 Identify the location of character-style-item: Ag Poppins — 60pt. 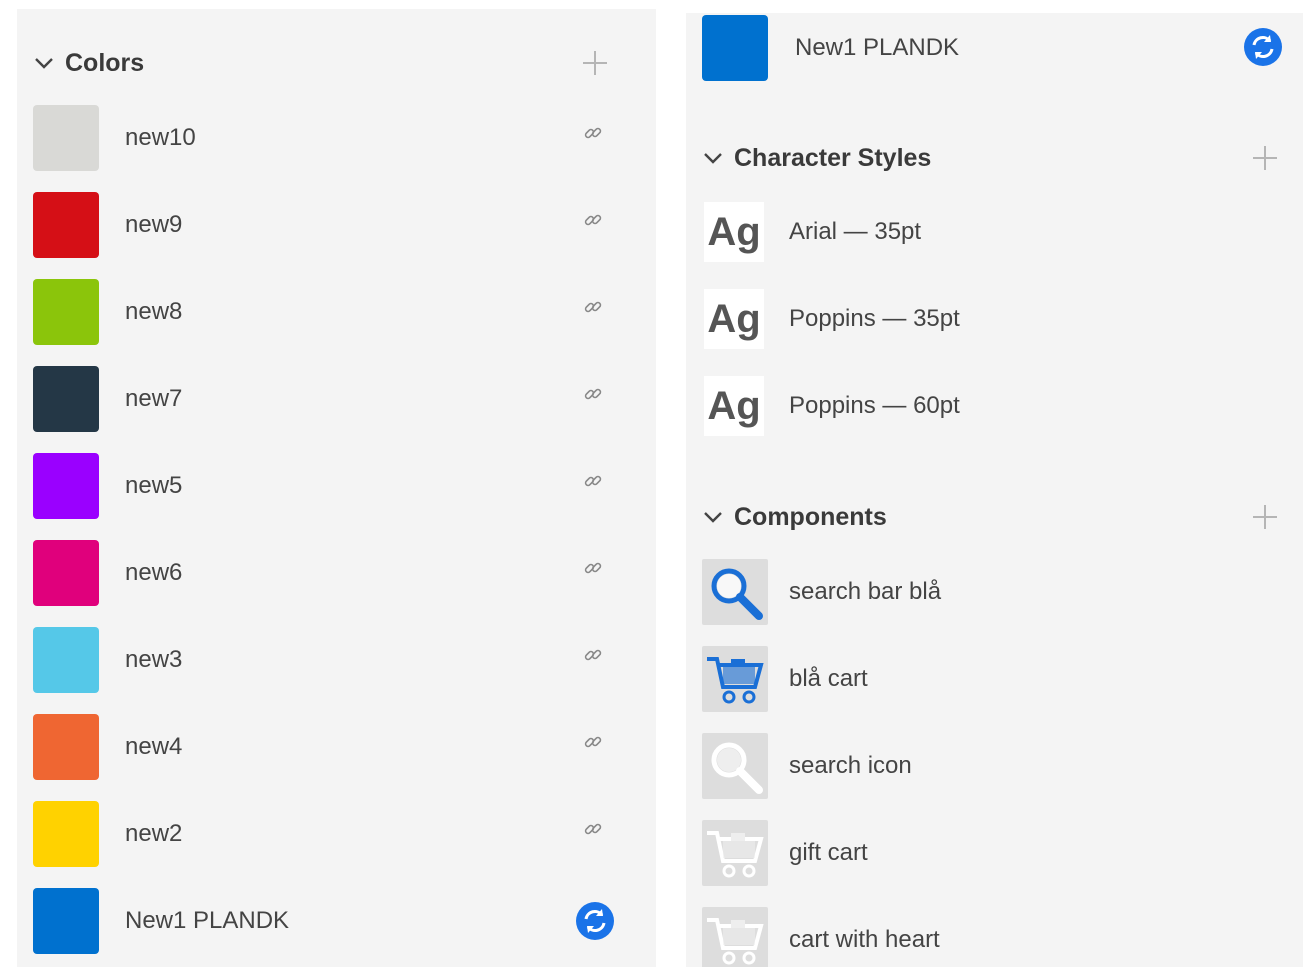
(994, 409).